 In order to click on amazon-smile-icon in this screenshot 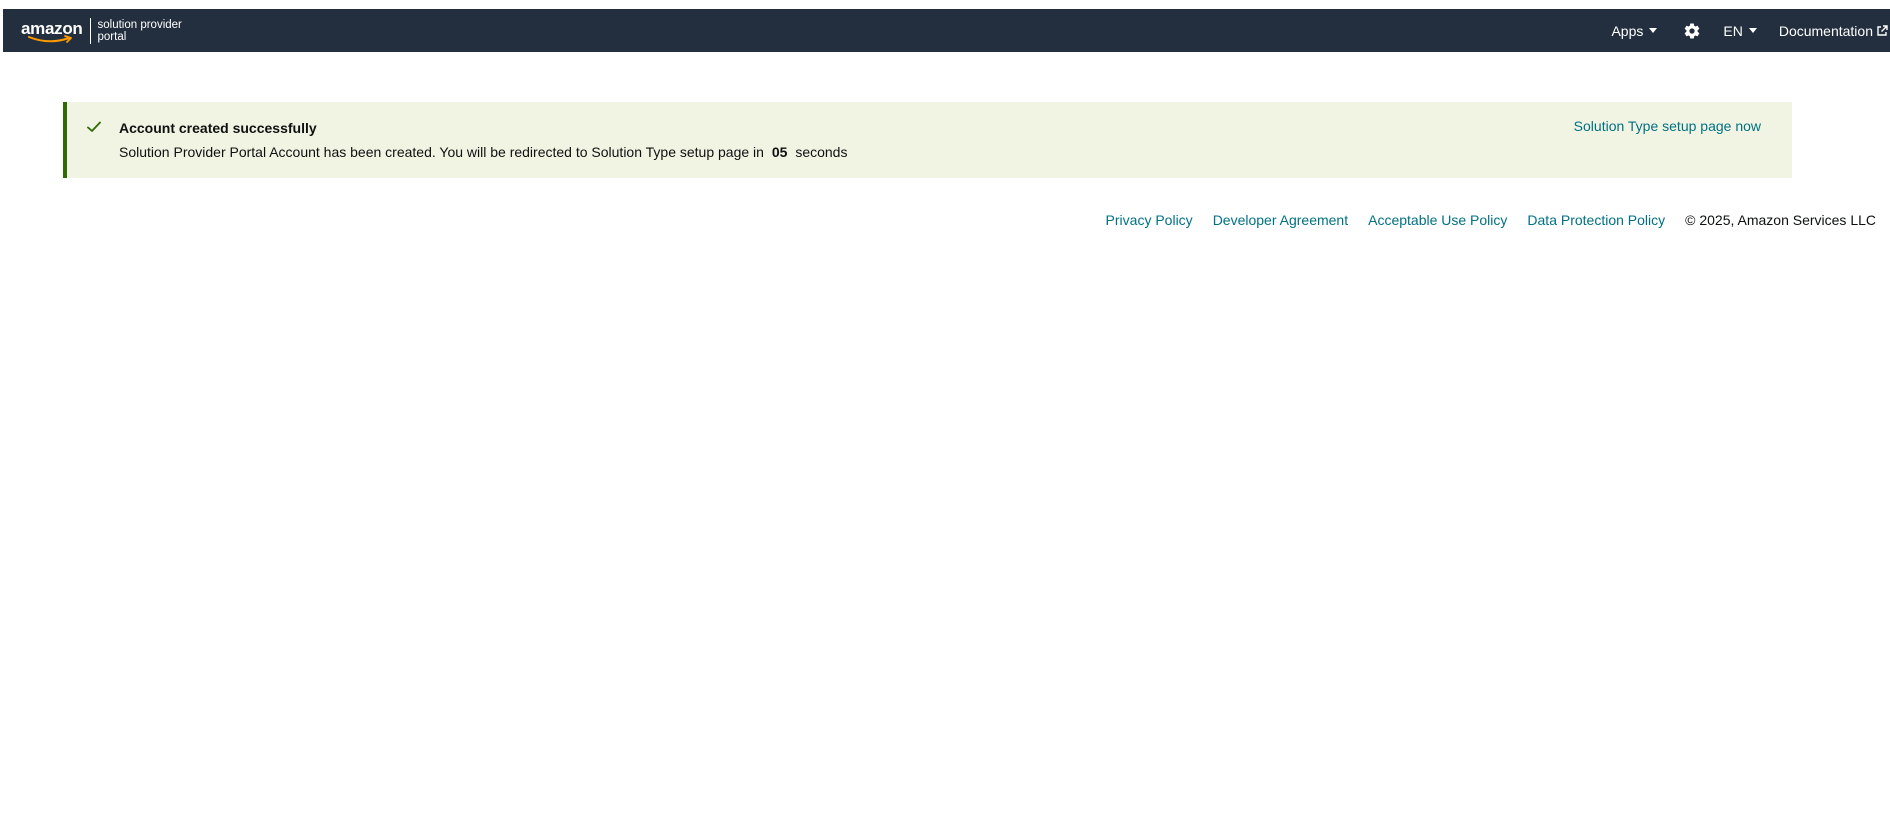, I will do `click(50, 38)`.